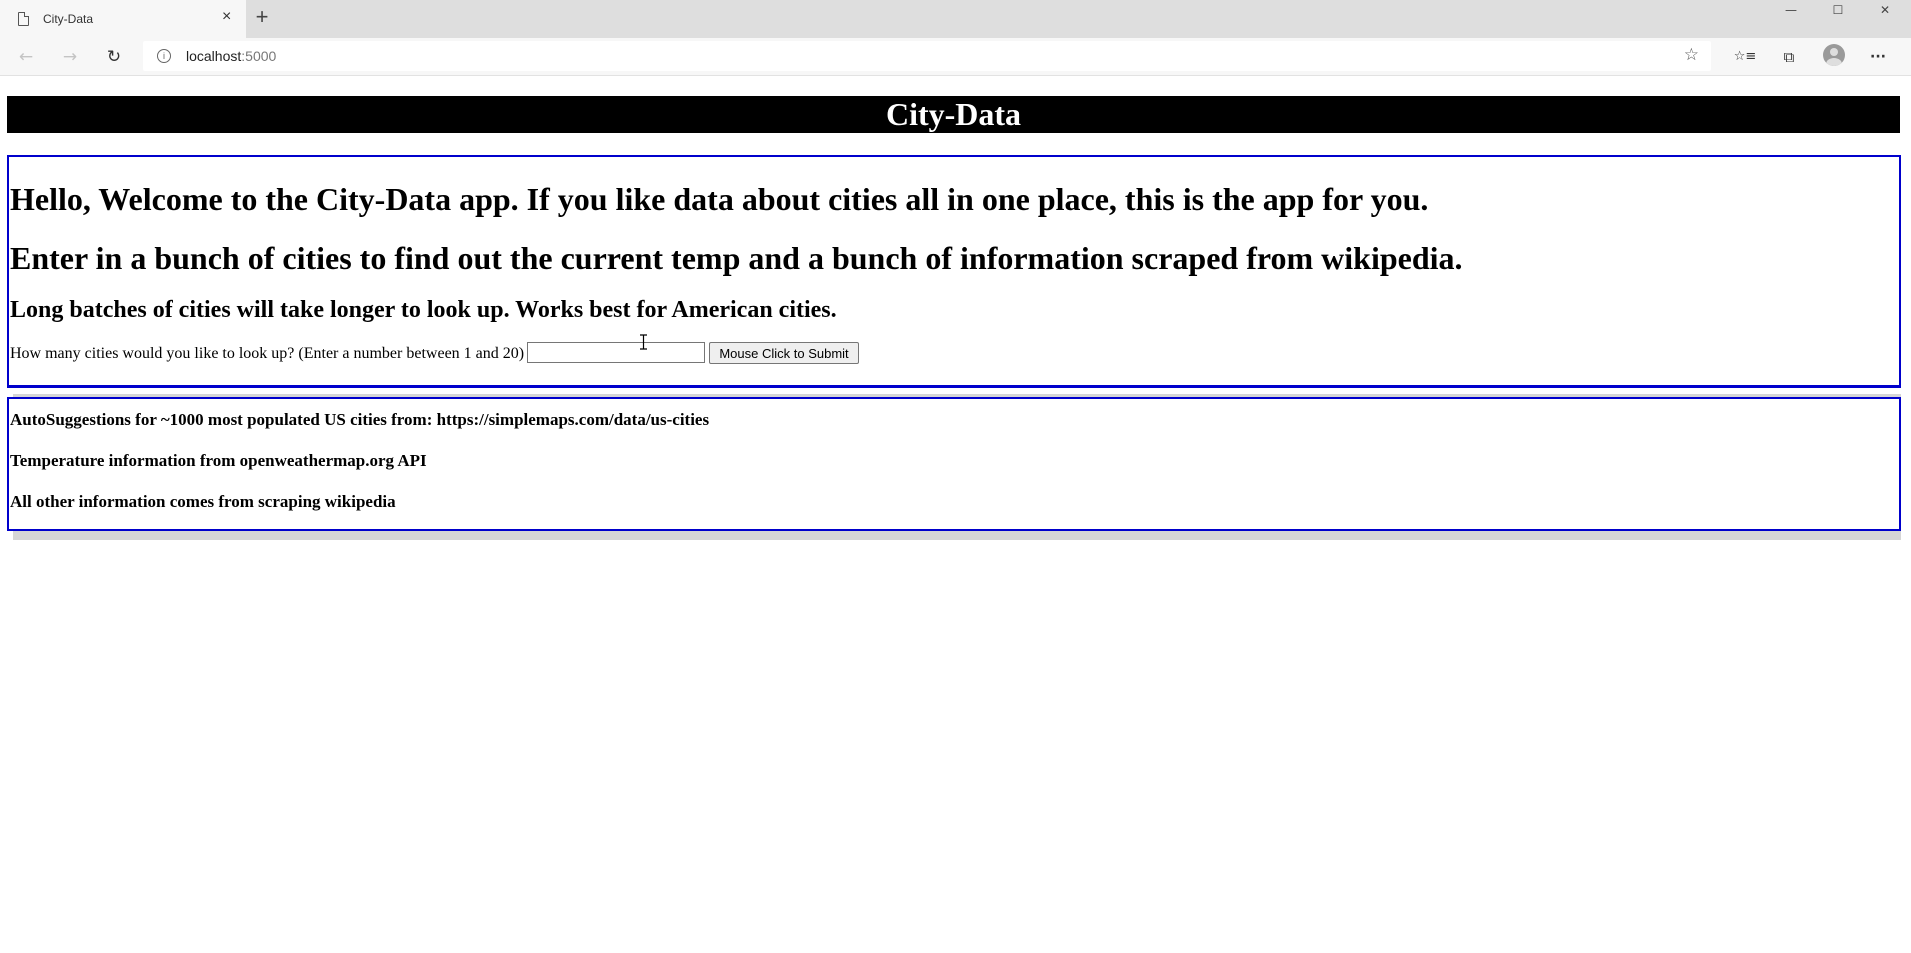  What do you see at coordinates (68, 19) in the screenshot?
I see `tab-title: City-Data` at bounding box center [68, 19].